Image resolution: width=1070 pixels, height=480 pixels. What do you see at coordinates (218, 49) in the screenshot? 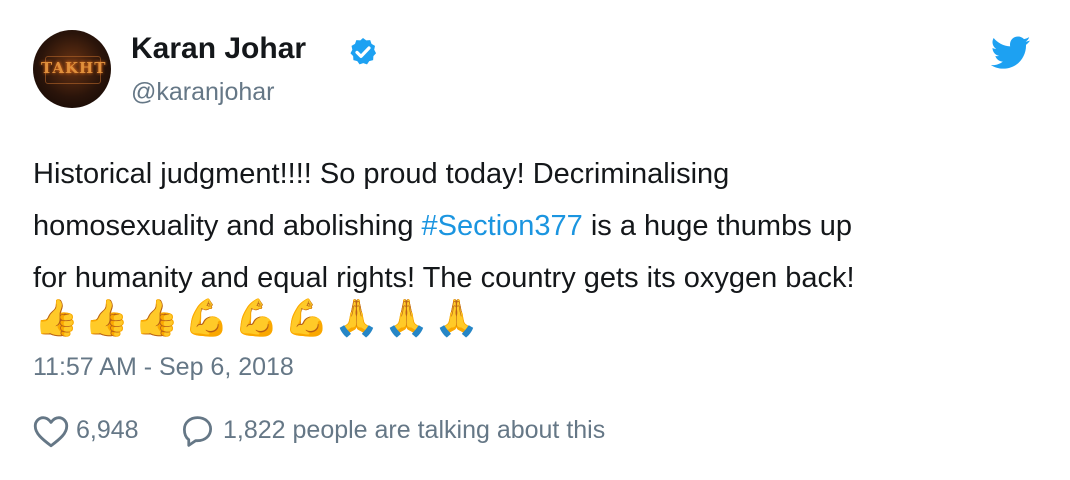
I see `author-name: Karan Johar` at bounding box center [218, 49].